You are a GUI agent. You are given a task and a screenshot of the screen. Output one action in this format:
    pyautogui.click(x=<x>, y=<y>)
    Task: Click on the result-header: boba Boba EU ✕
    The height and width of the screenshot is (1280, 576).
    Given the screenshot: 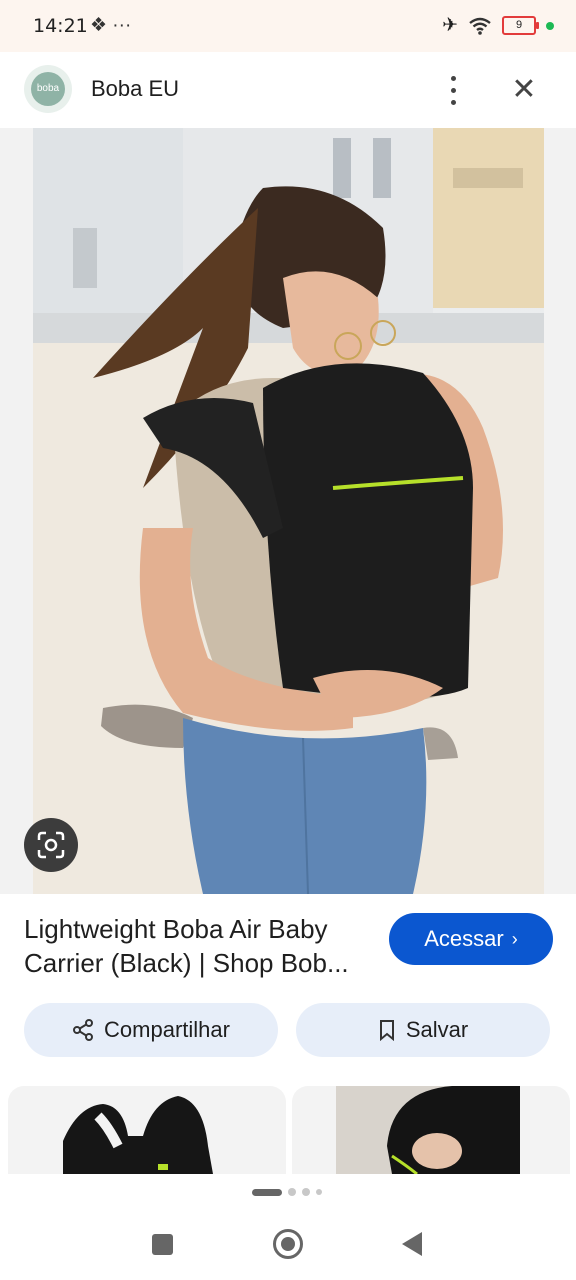 What is the action you would take?
    pyautogui.click(x=288, y=90)
    